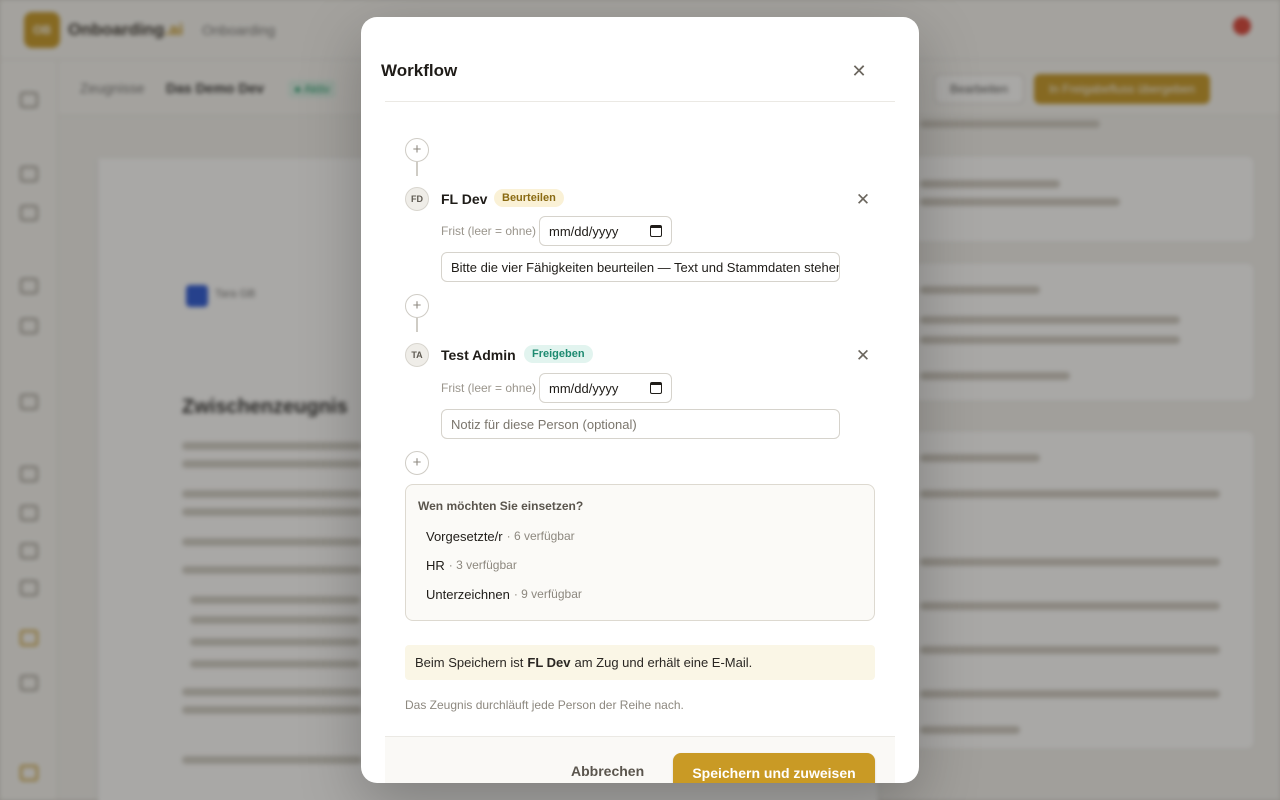  I want to click on info-prefix: Beim Speichern ist, so click(469, 662).